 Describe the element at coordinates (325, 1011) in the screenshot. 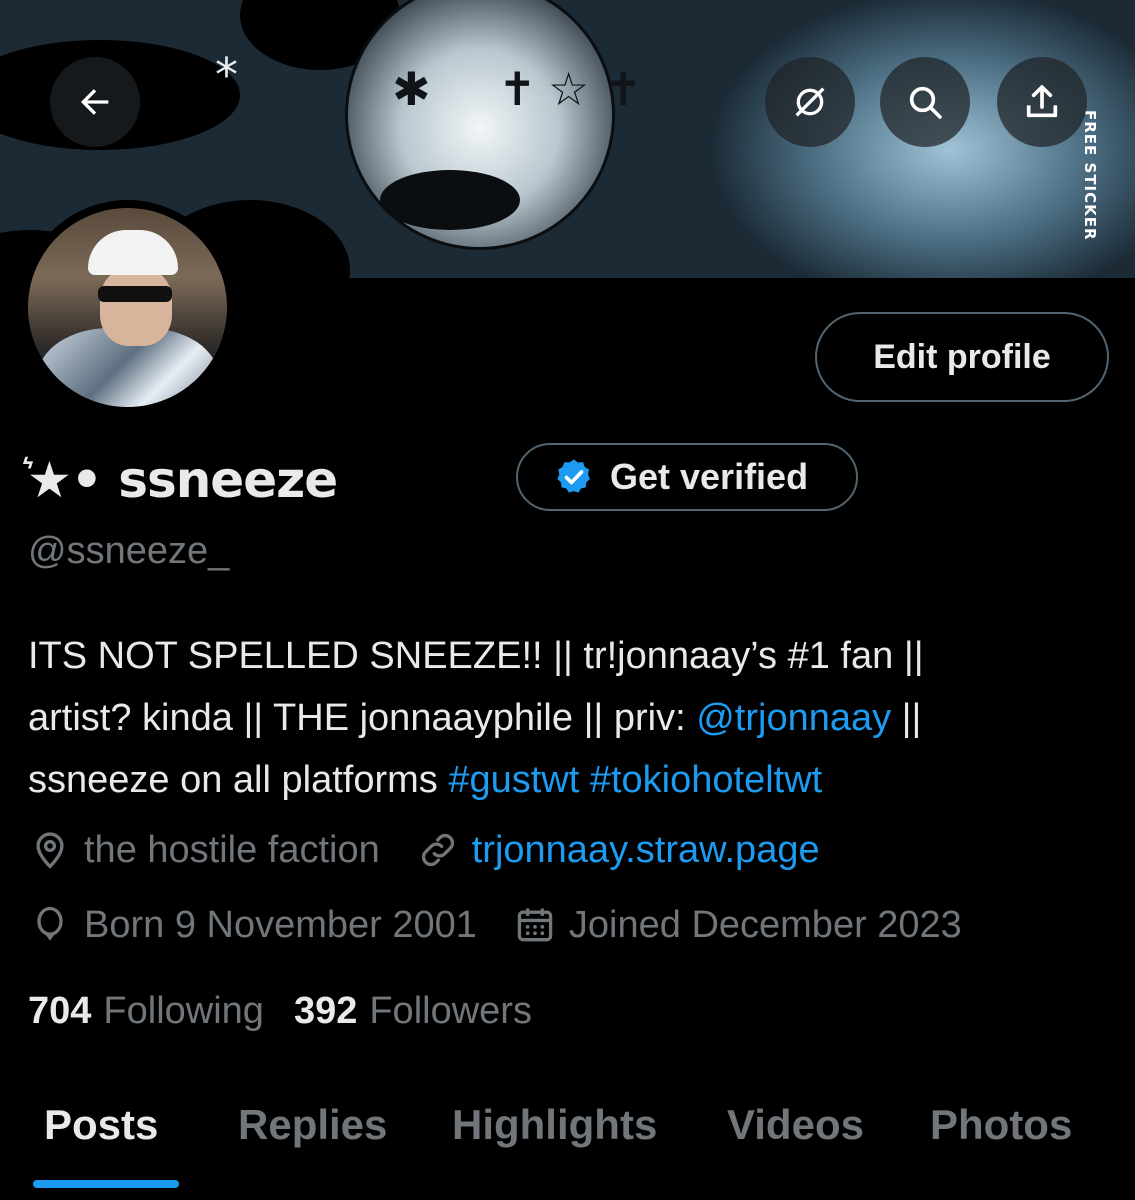

I see `followers-count: 392` at that location.